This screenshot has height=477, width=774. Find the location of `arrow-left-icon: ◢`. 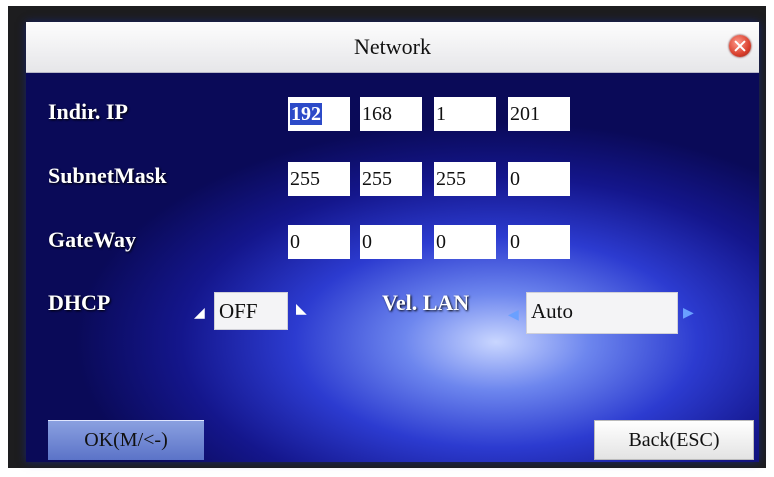

arrow-left-icon: ◢ is located at coordinates (199, 313).